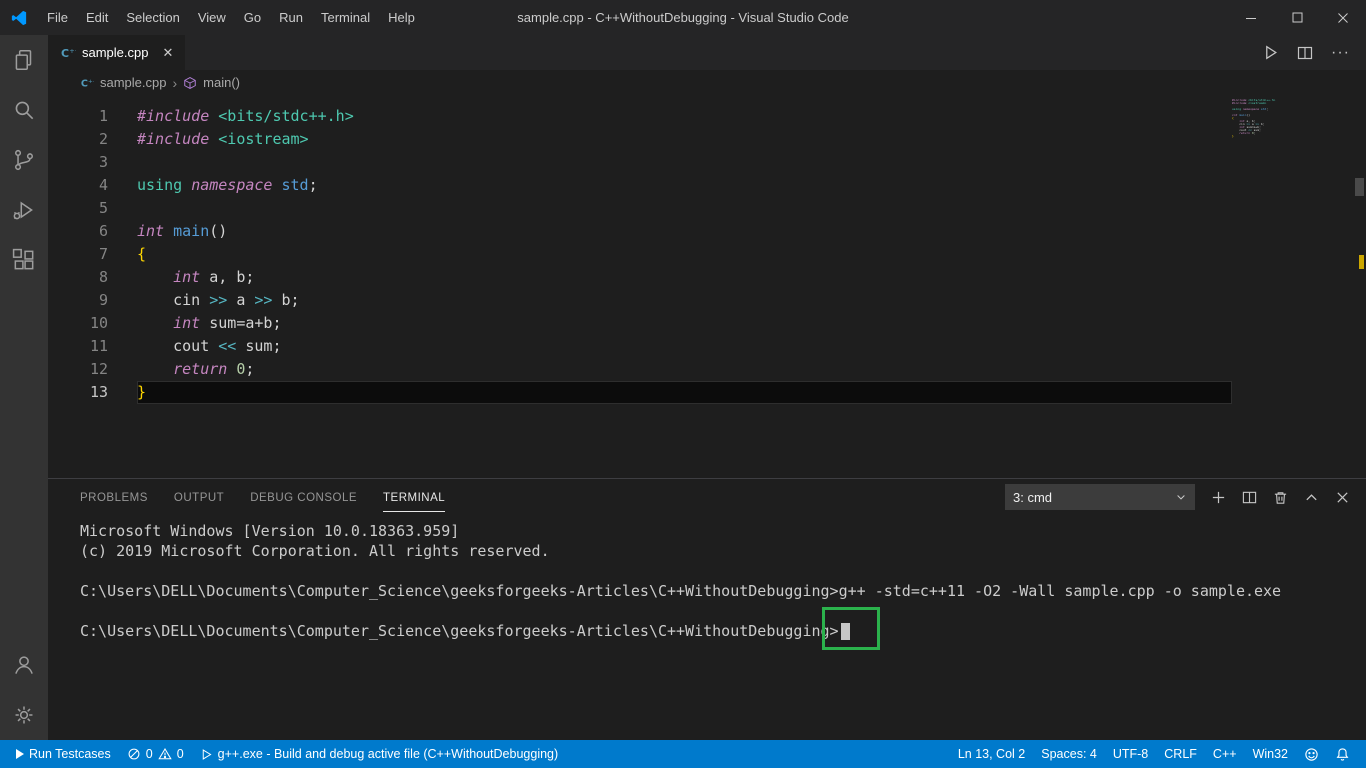 This screenshot has height=768, width=1366. Describe the element at coordinates (1270, 52) in the screenshot. I see `run-file-icon` at that location.